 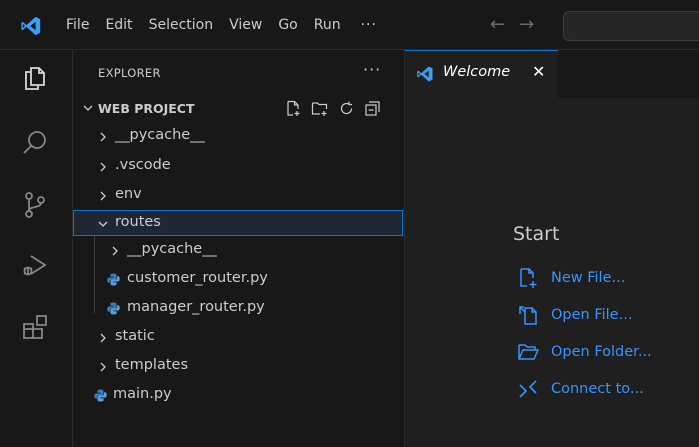 I want to click on tree-file-manager-router: manager_router.py, so click(x=238, y=309).